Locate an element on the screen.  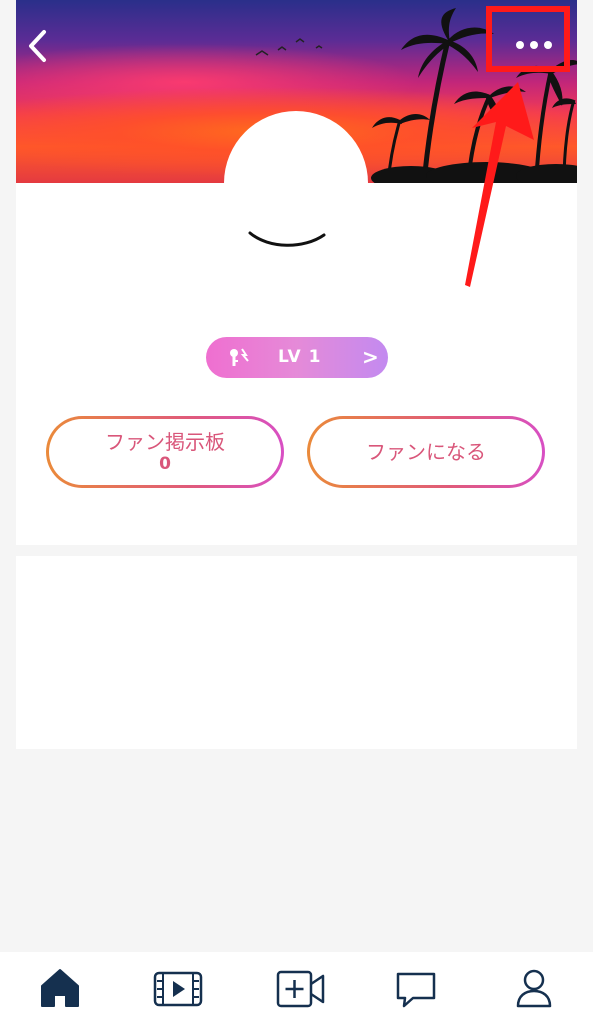
nav-home is located at coordinates (60, 989).